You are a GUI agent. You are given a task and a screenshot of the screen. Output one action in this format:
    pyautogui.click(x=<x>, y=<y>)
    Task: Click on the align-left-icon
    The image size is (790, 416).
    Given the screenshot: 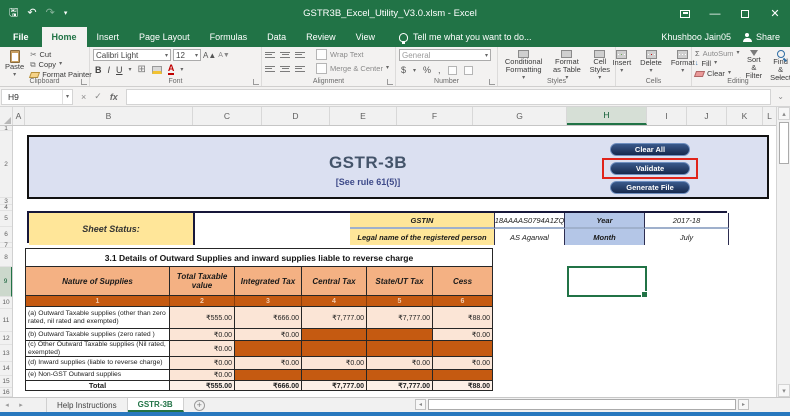 What is the action you would take?
    pyautogui.click(x=270, y=68)
    